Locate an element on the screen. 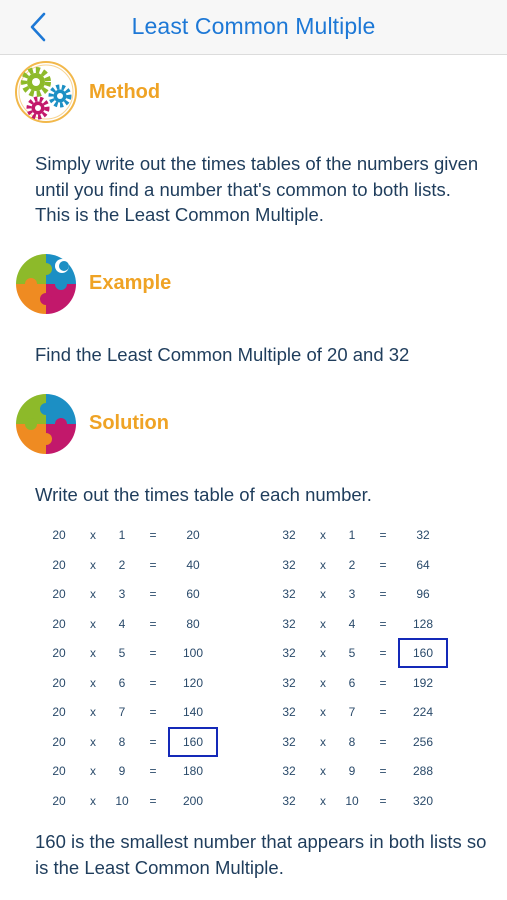  product: 80 is located at coordinates (193, 623).